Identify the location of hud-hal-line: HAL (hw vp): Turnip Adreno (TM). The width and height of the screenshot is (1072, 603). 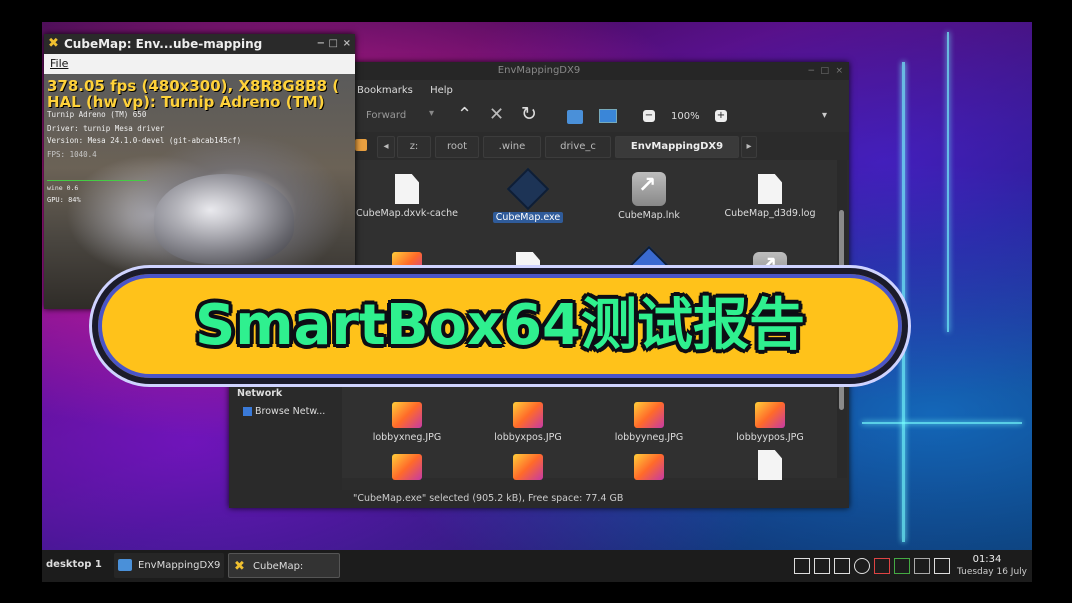
(186, 102).